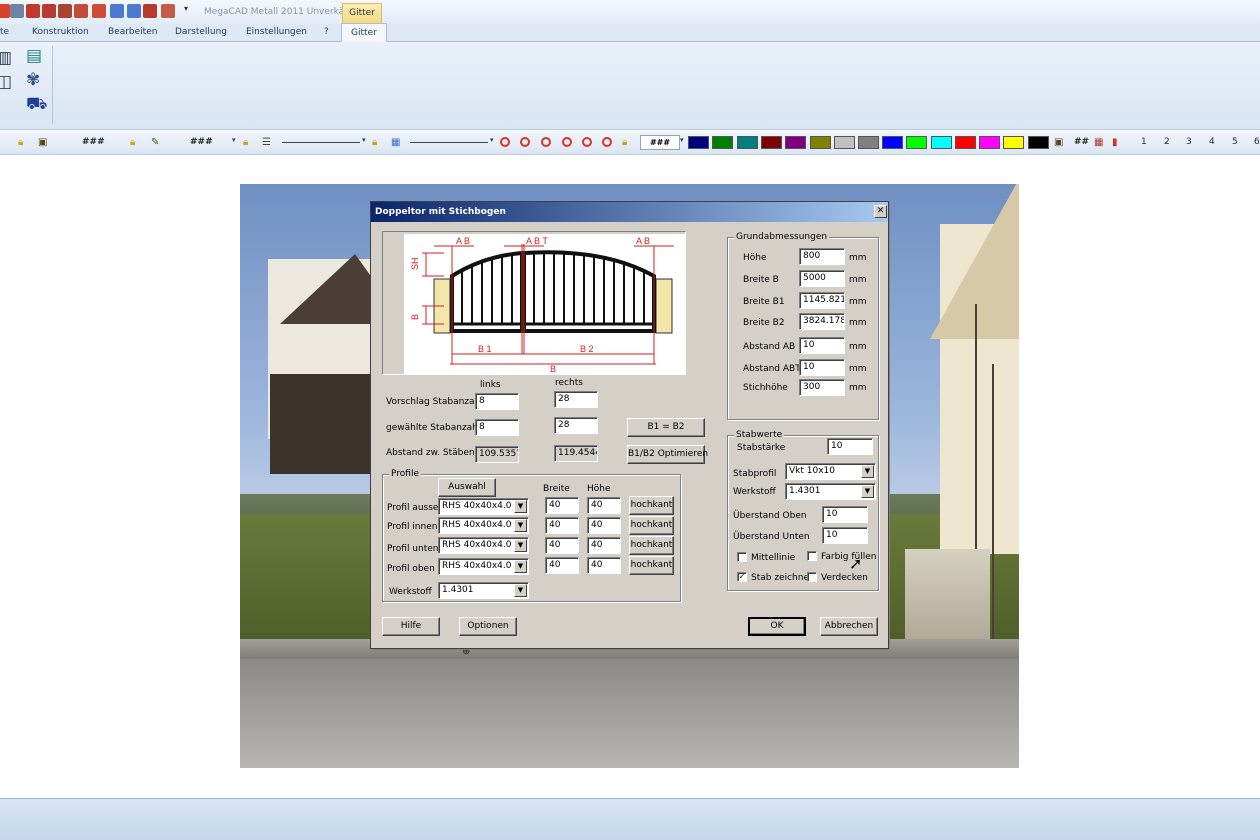  Describe the element at coordinates (505, 142) in the screenshot. I see `zoom-out-icon` at that location.